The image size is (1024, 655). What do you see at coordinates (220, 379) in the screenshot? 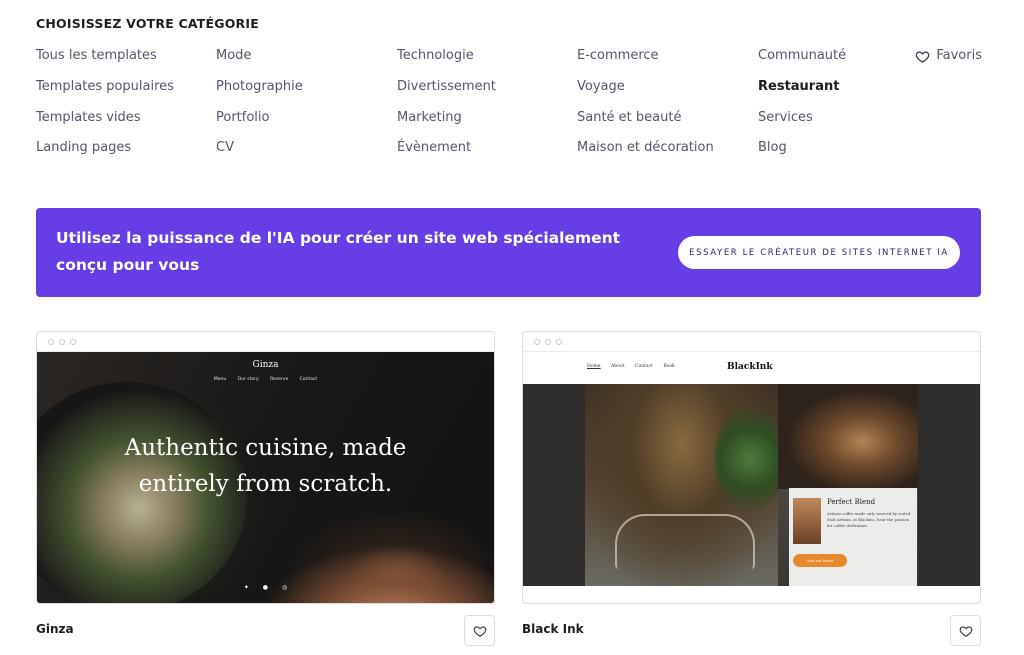
I see `ginza-nav-item: Menu` at bounding box center [220, 379].